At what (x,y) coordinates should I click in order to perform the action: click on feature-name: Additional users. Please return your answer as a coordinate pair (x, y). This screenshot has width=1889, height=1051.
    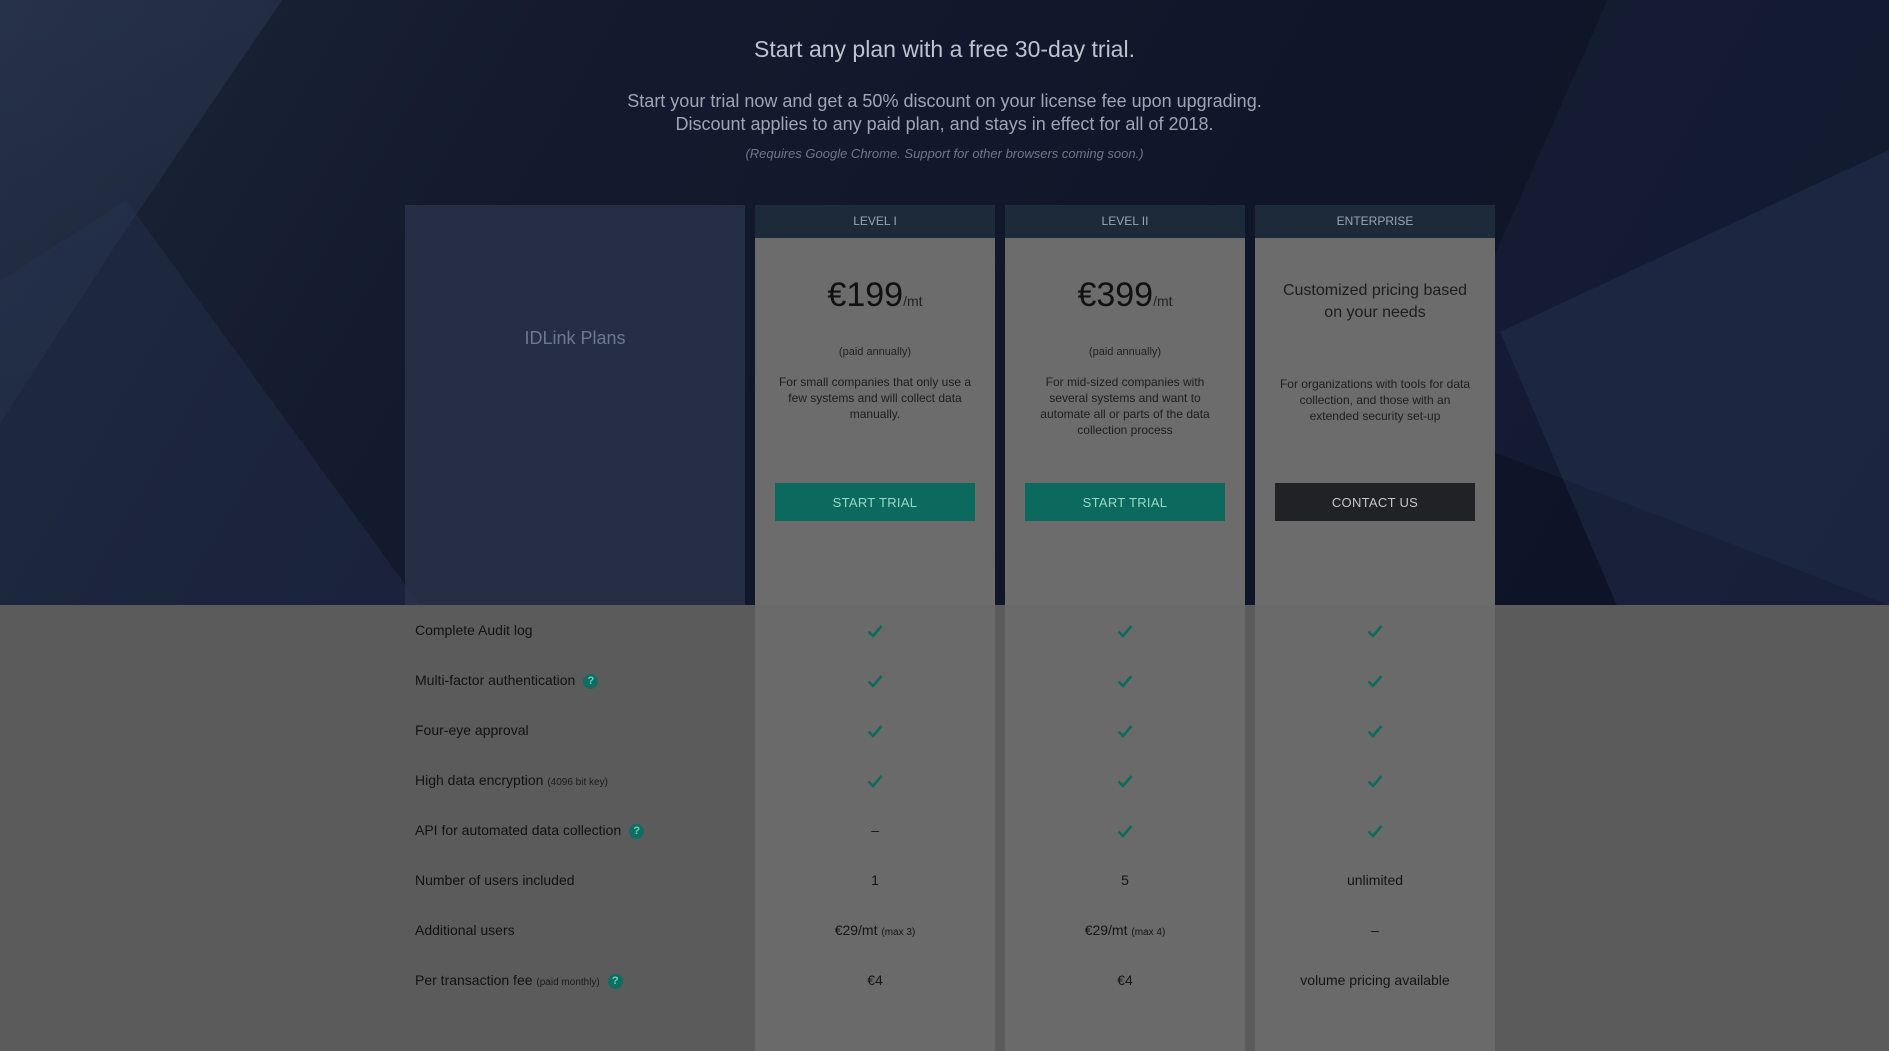
    Looking at the image, I should click on (465, 930).